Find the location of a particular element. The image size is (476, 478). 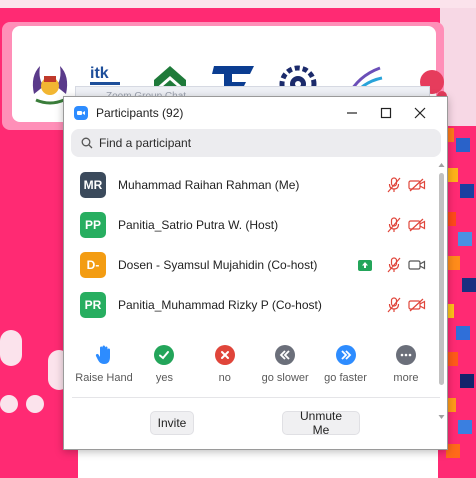

no-label: no is located at coordinates (224, 378).